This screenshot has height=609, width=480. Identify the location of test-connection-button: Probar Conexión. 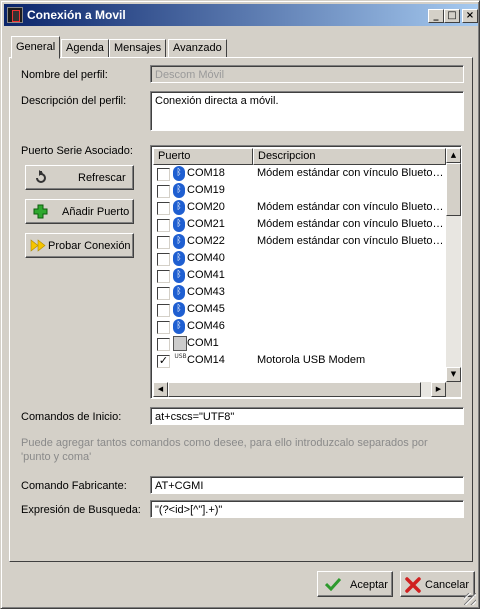
(79, 245).